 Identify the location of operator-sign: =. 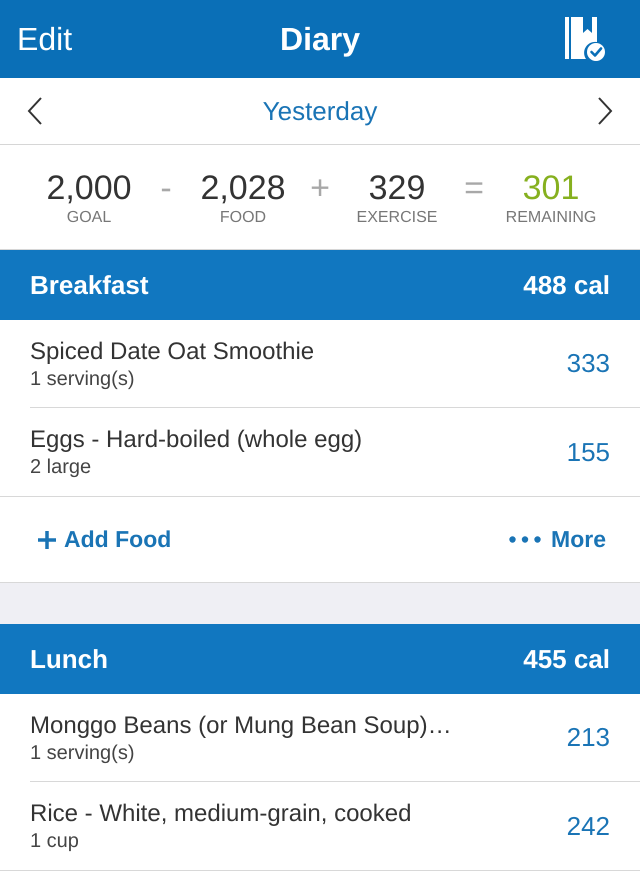
(474, 188).